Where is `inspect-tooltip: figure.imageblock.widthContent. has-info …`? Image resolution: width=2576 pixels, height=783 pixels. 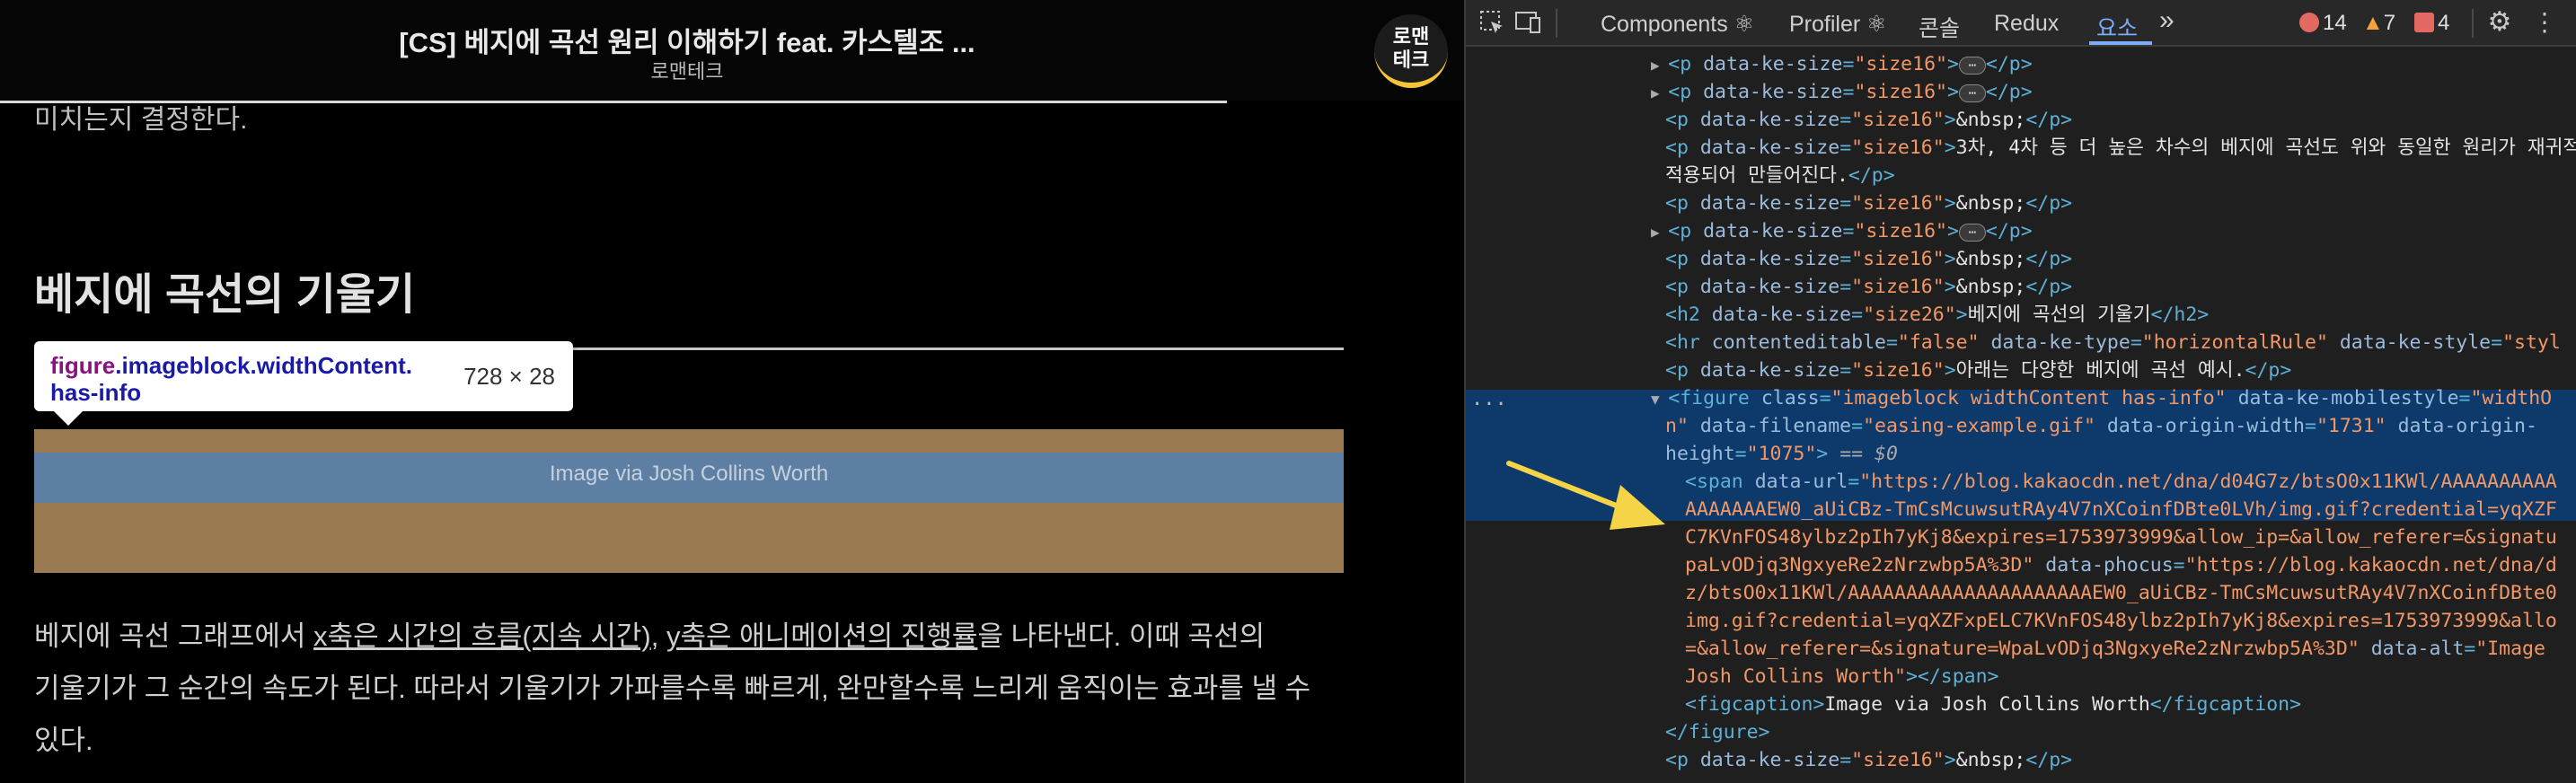
inspect-tooltip: figure.imageblock.widthContent. has-info … is located at coordinates (303, 383).